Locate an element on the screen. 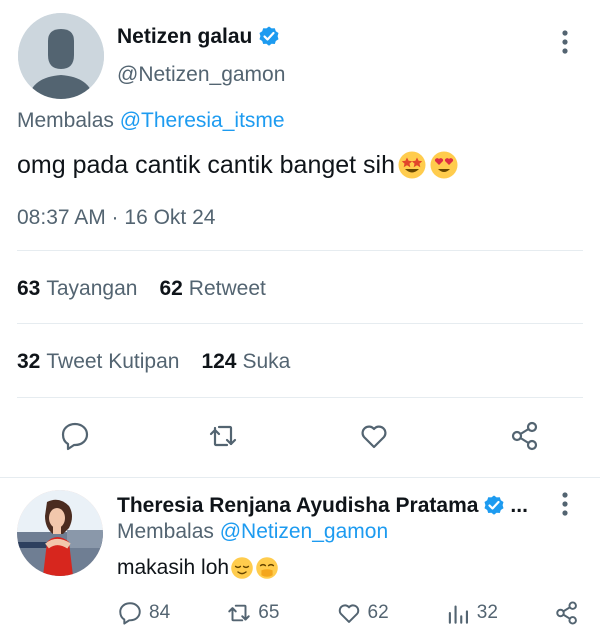 This screenshot has height=643, width=600. profile-photo-icon is located at coordinates (60, 533).